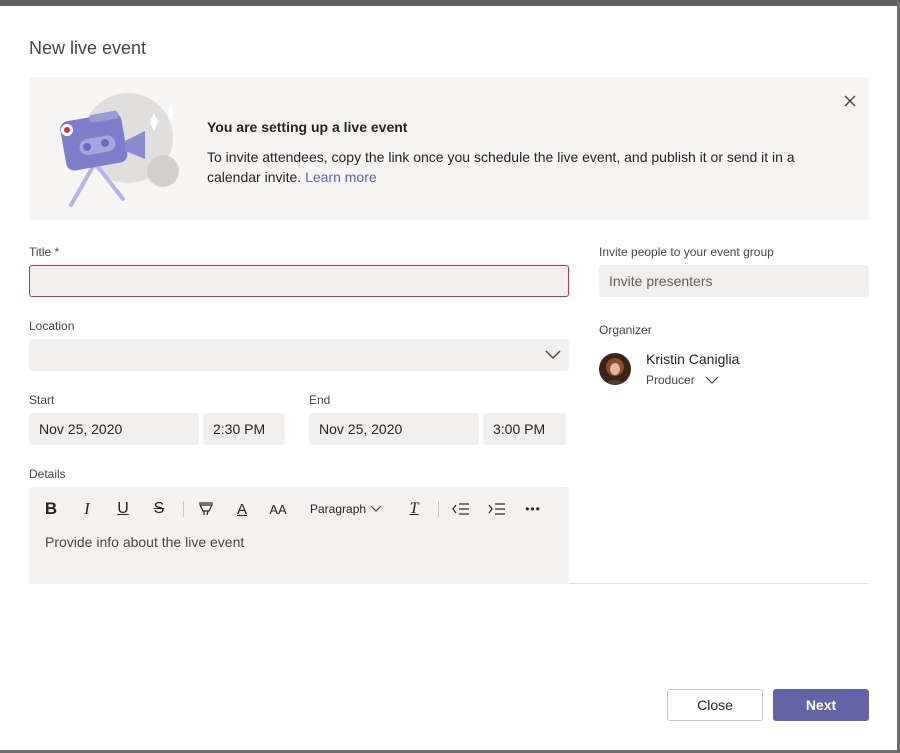 The height and width of the screenshot is (753, 900). I want to click on invite-label: Invite people to your event group, so click(686, 252).